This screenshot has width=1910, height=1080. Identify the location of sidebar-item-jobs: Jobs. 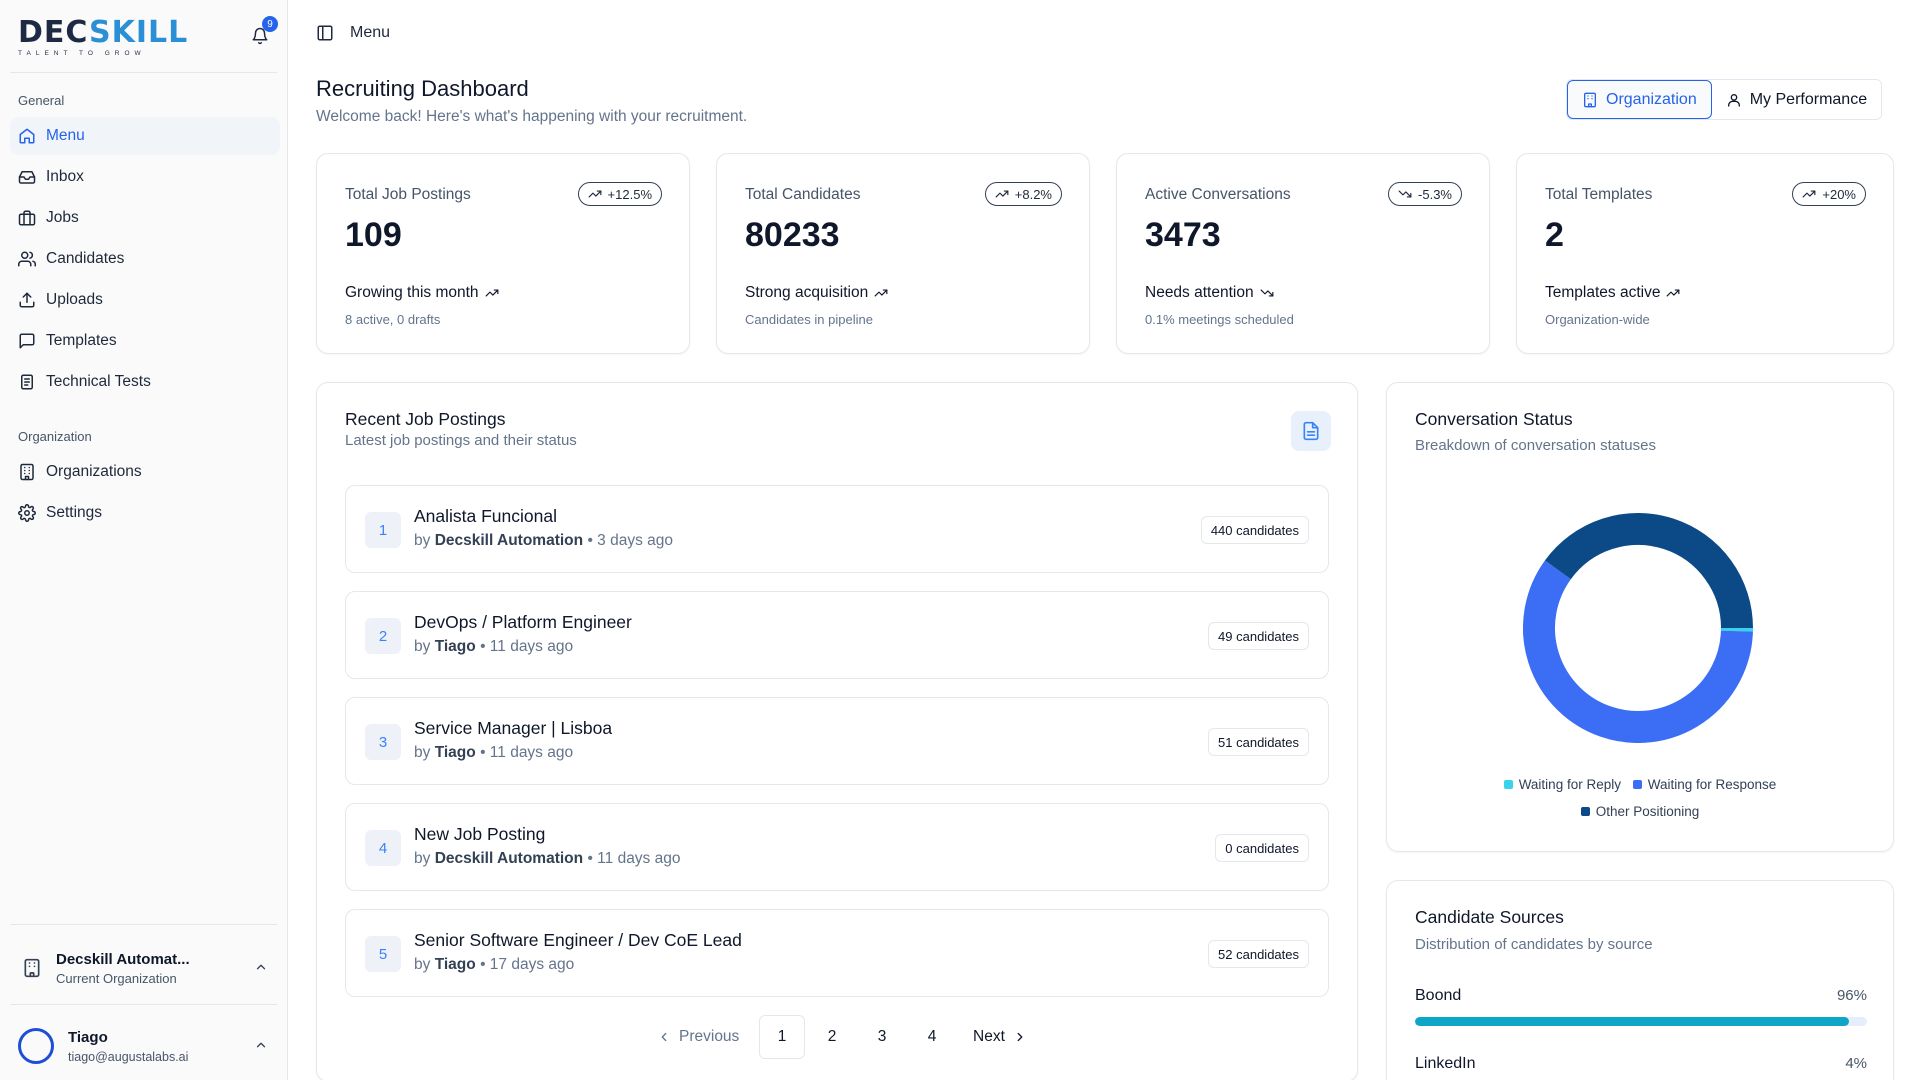
(145, 218).